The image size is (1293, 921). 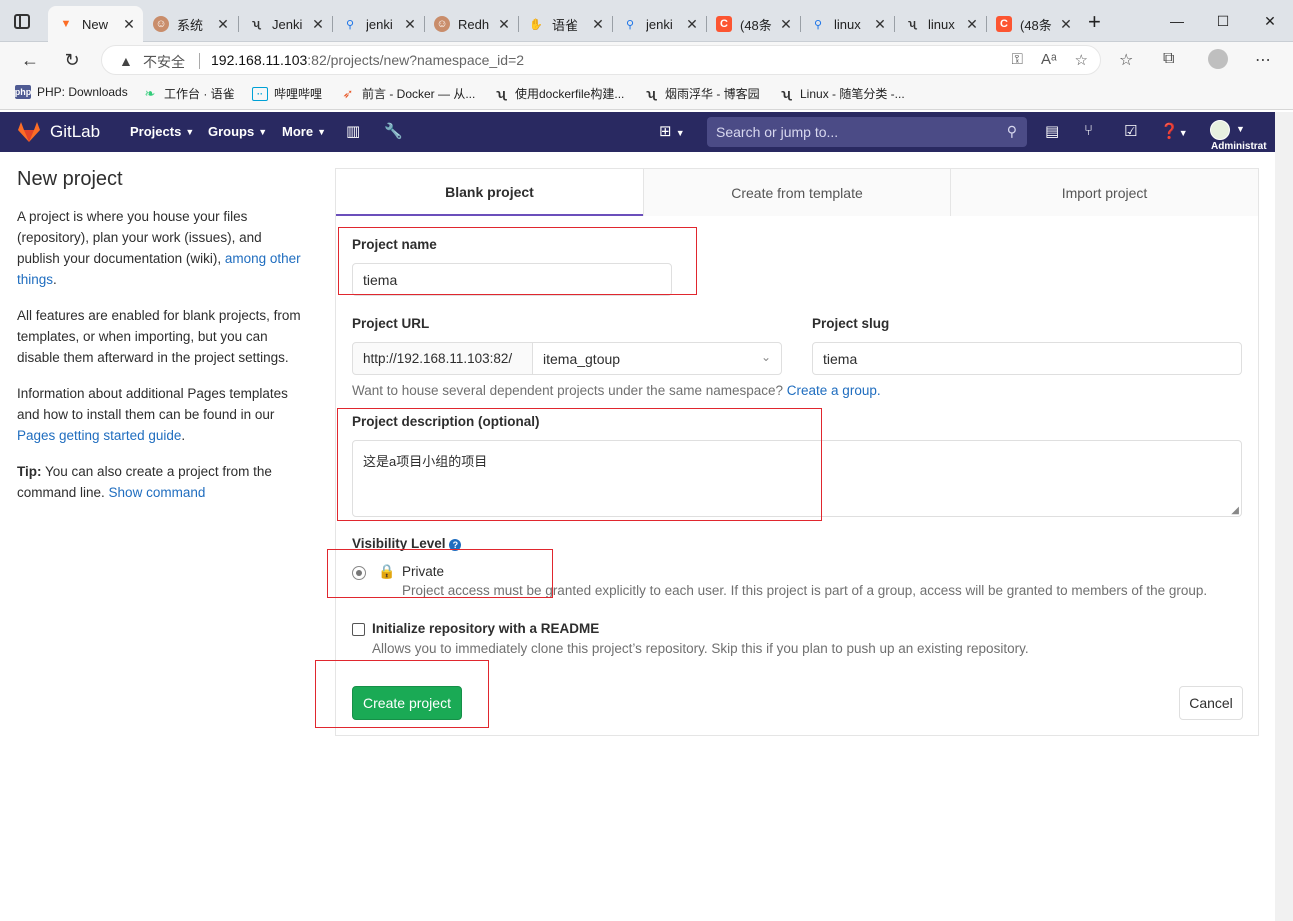 What do you see at coordinates (672, 131) in the screenshot?
I see `new-item-plus-icon: ⊞ ▼` at bounding box center [672, 131].